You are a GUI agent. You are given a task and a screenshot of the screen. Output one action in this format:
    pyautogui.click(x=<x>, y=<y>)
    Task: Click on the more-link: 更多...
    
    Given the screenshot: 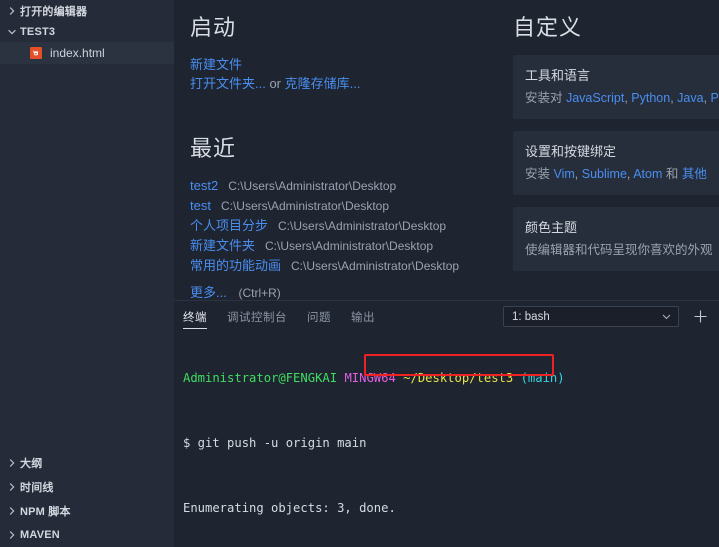 What is the action you would take?
    pyautogui.click(x=208, y=292)
    